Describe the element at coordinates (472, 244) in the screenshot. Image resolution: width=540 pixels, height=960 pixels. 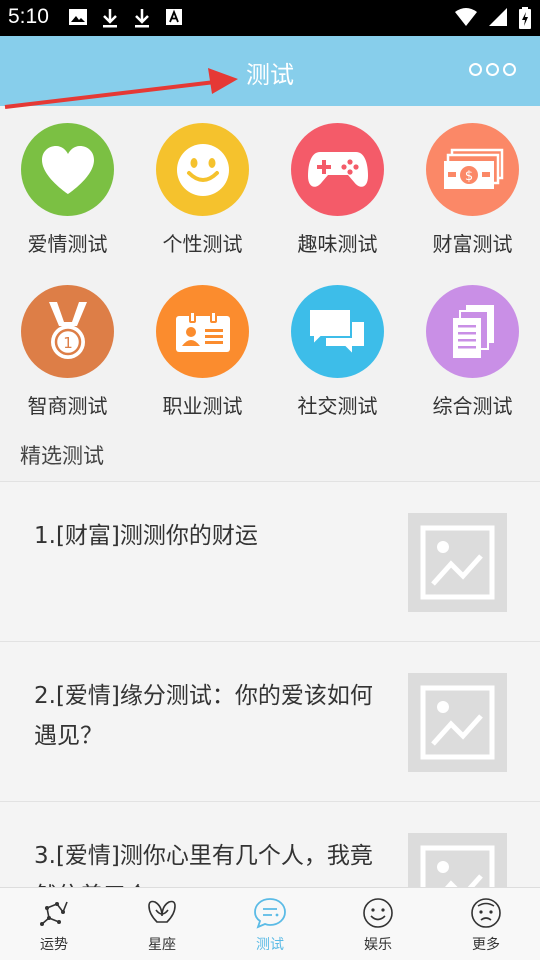
I see `category-label: 财富测试` at that location.